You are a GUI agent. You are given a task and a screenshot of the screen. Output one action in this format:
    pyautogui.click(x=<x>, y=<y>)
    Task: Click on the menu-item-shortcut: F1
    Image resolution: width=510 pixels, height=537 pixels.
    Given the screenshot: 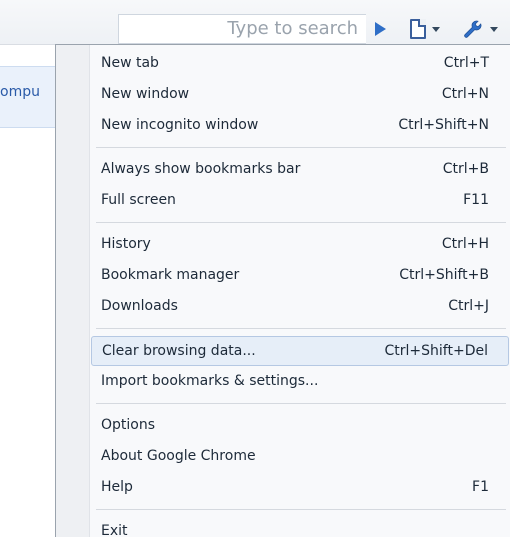 What is the action you would take?
    pyautogui.click(x=480, y=487)
    